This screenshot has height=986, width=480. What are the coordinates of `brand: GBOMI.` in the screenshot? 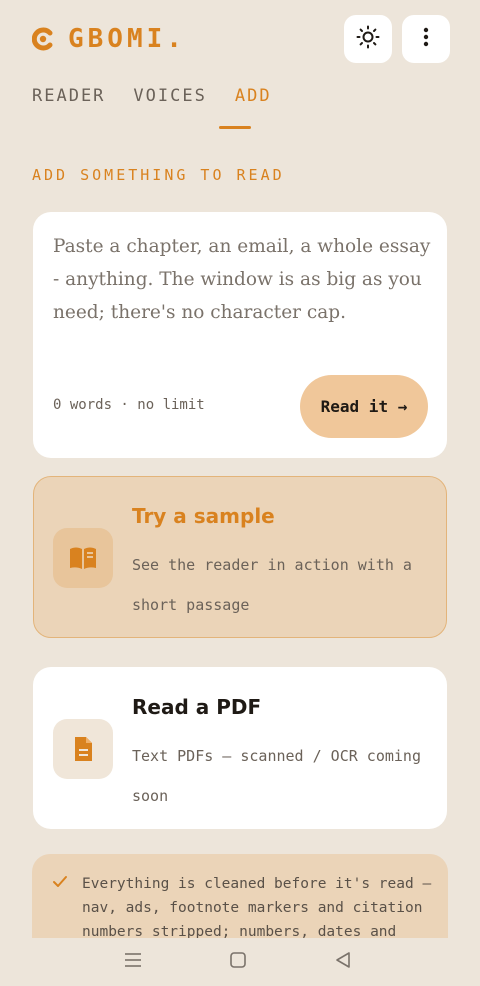 It's located at (108, 39).